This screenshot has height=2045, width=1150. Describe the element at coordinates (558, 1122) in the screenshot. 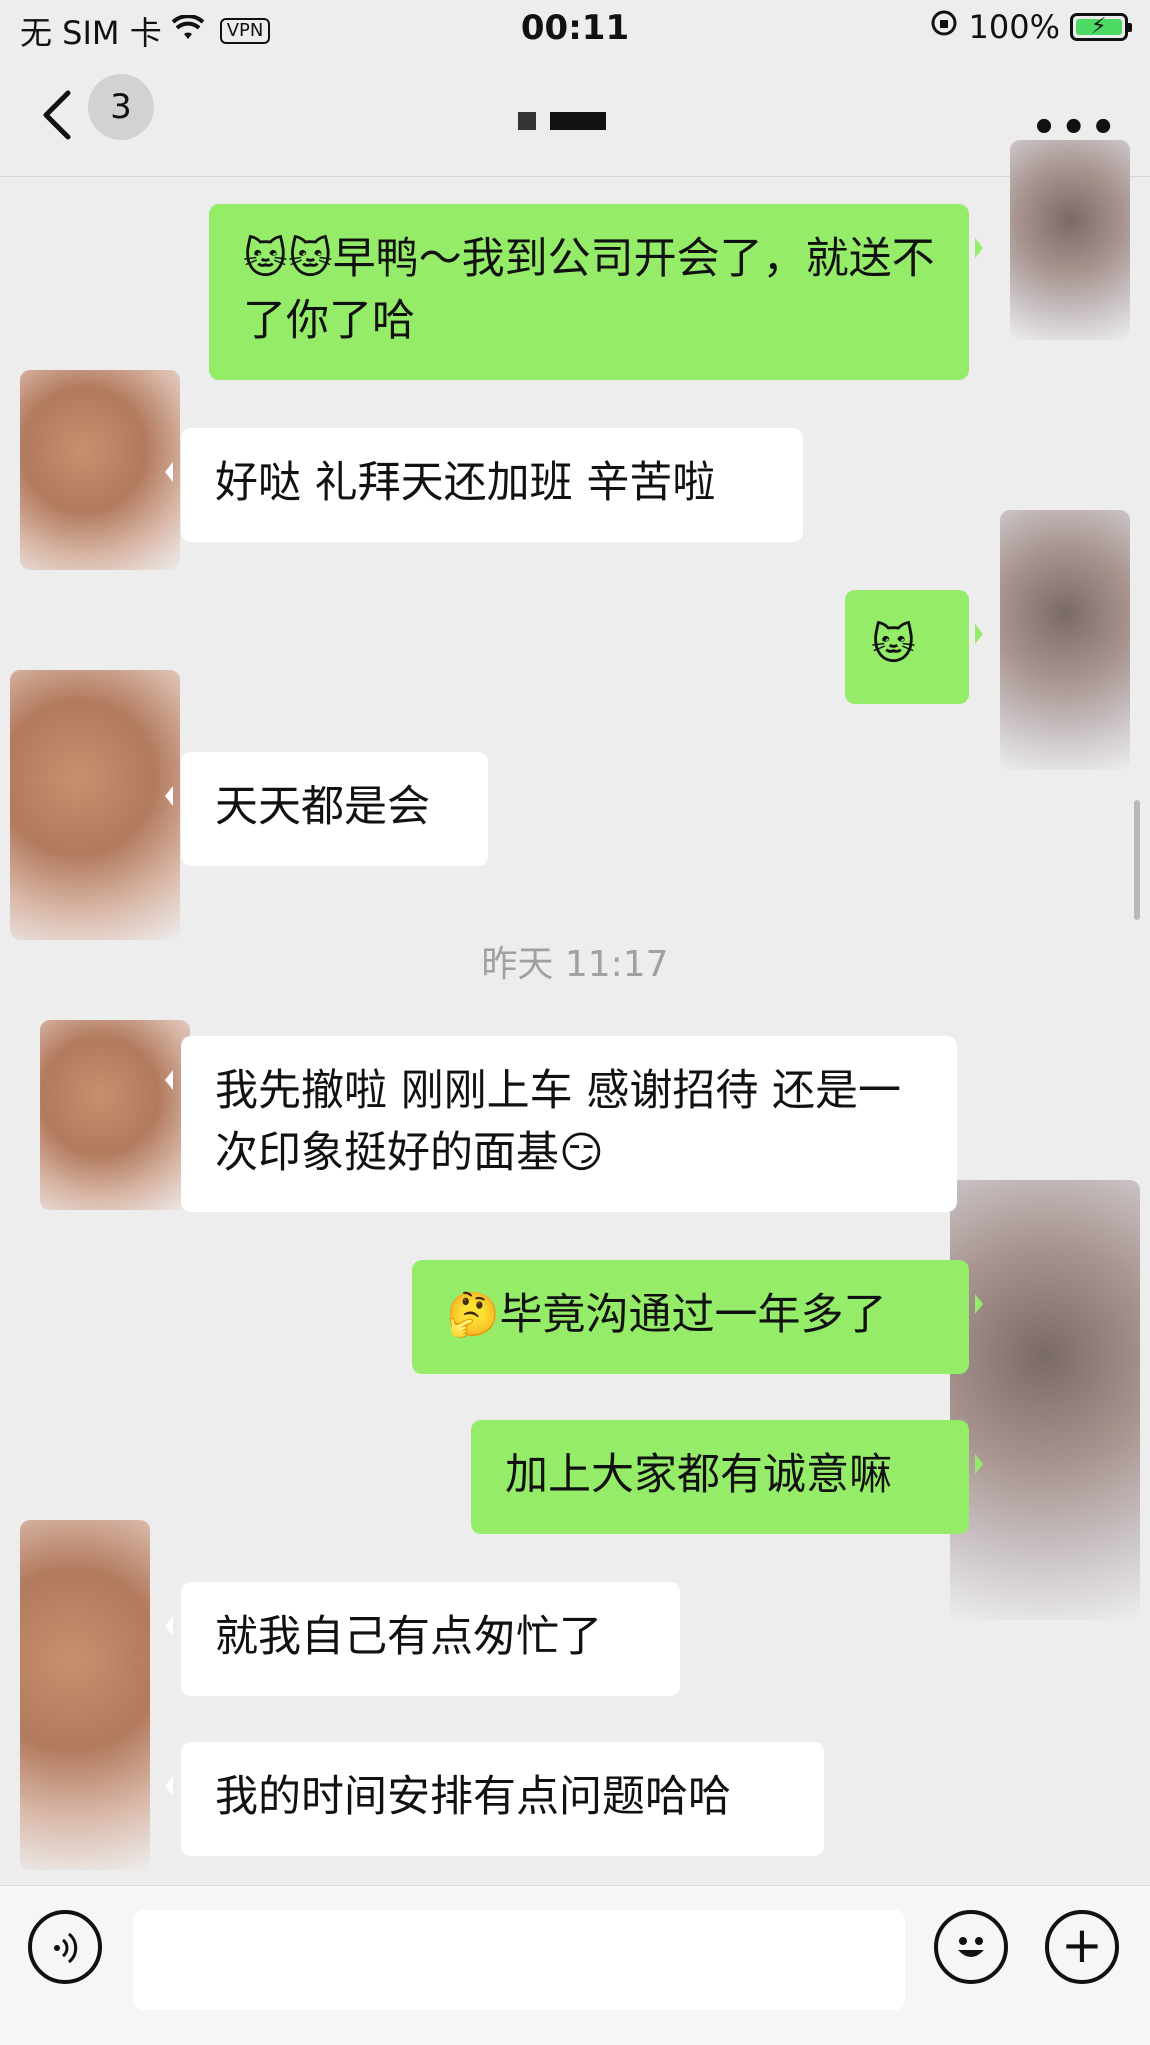

I see `message-text: 我先撤啦 刚刚上车 感谢招待 还是一次印象挺好的面基😏` at that location.